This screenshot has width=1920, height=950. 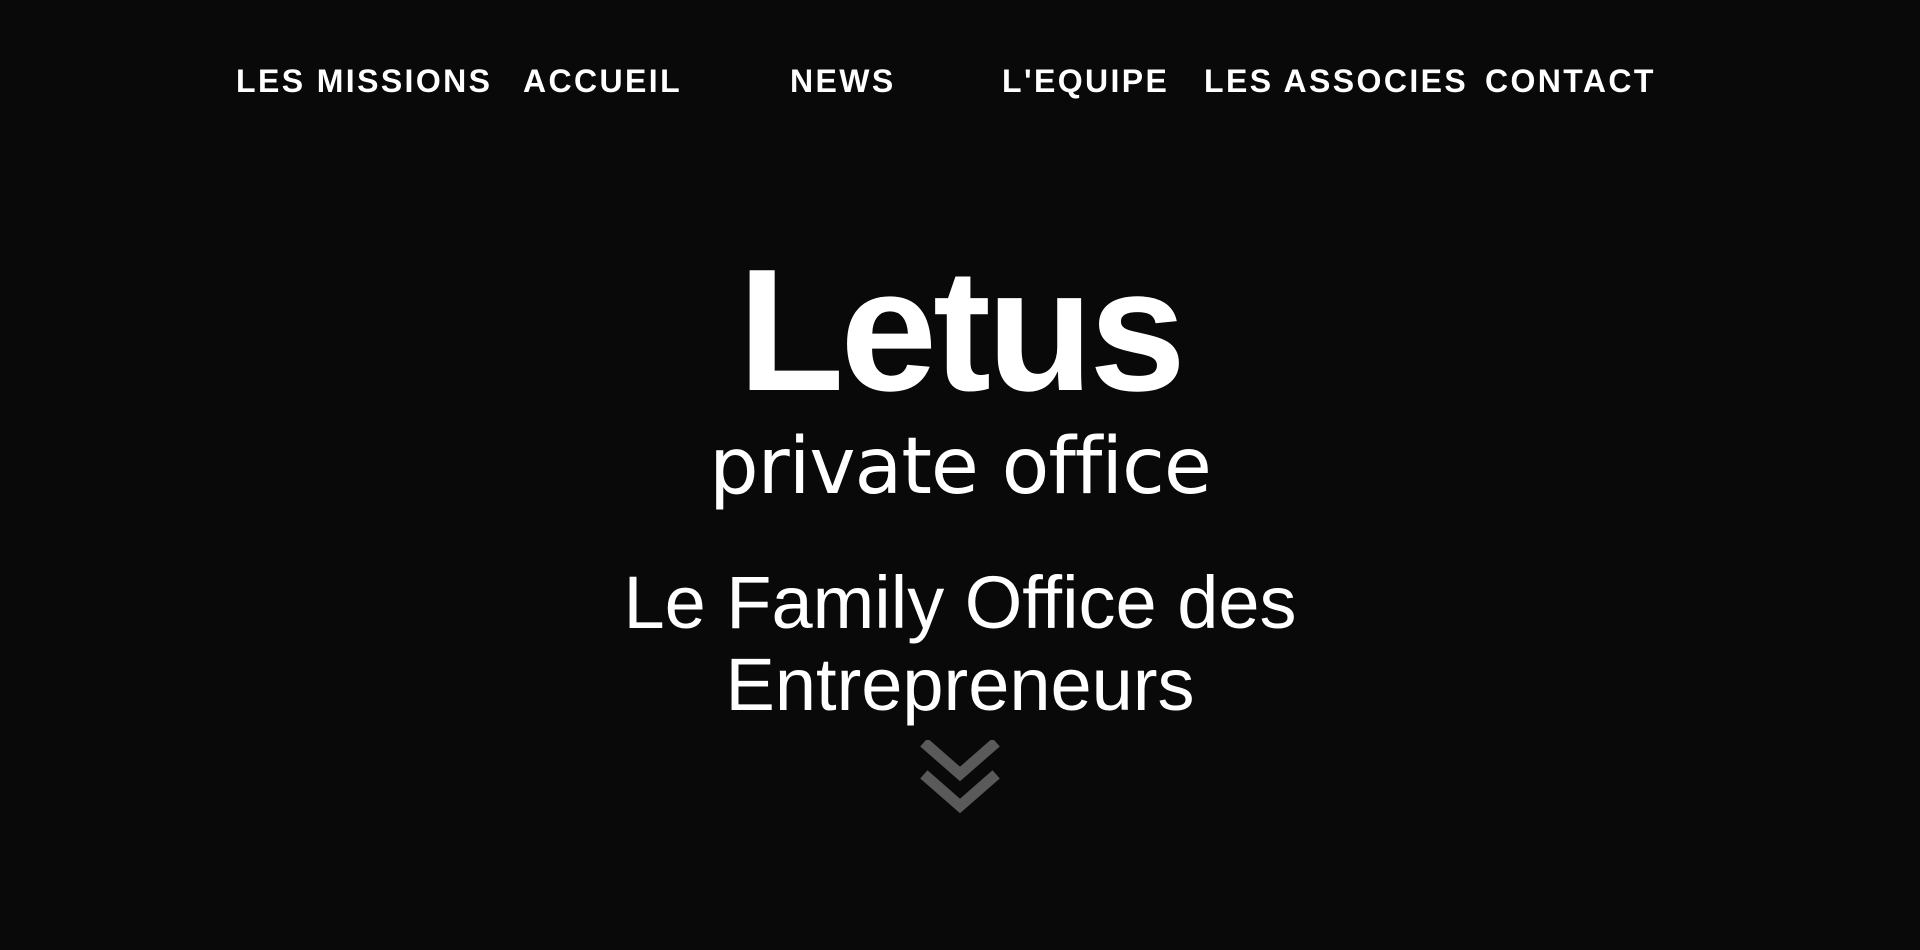 What do you see at coordinates (1570, 81) in the screenshot?
I see `nav-item-contact: CONTACT` at bounding box center [1570, 81].